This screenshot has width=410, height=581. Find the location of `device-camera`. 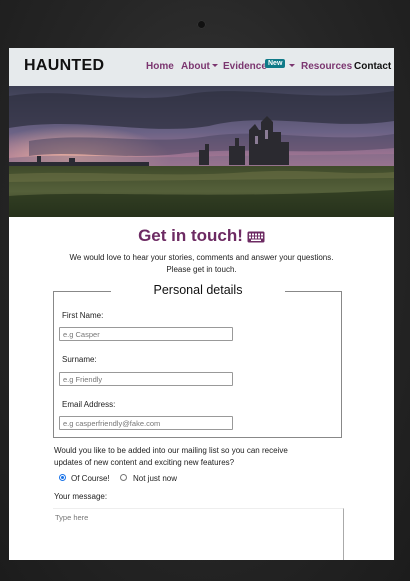

device-camera is located at coordinates (201, 24).